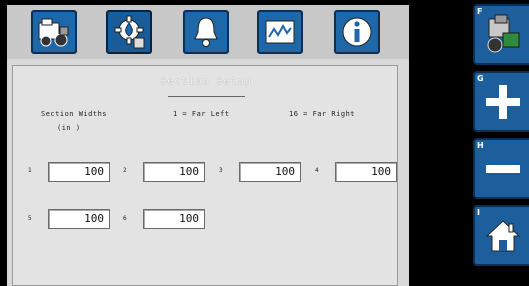  Describe the element at coordinates (322, 114) in the screenshot. I see `far-right-hint: 16 = Far Right` at that location.